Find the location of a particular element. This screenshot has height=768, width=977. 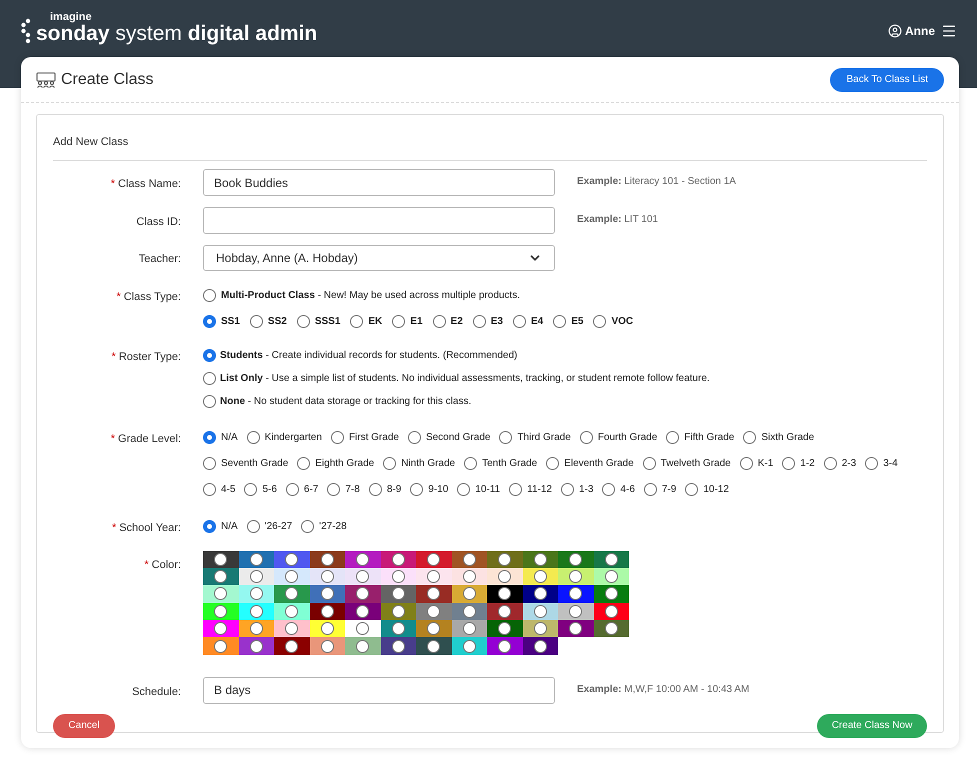

back-to-class-list-button: Back To Class List is located at coordinates (887, 80).